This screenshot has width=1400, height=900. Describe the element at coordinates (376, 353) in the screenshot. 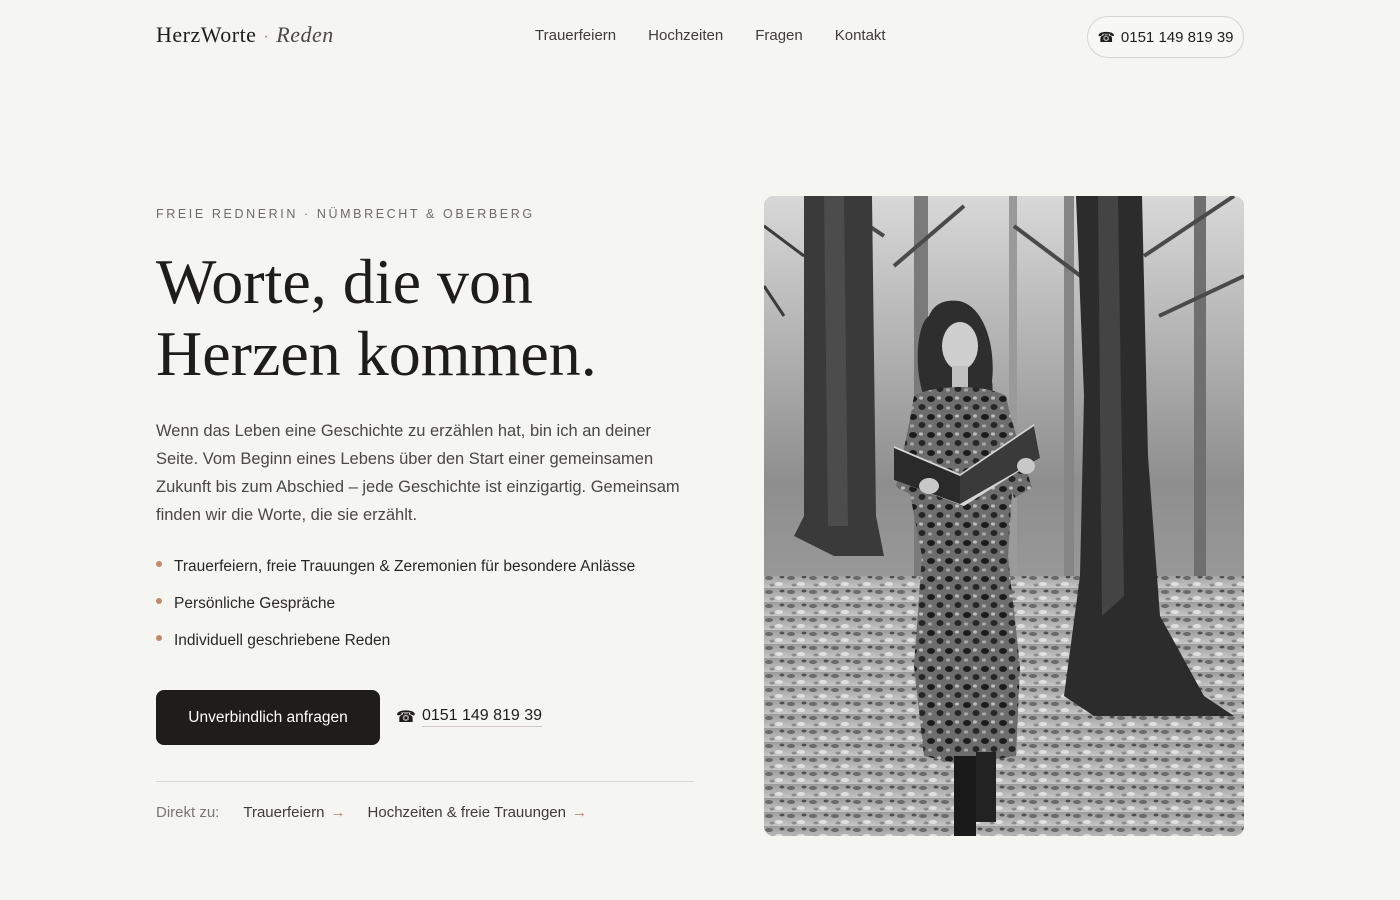

I see `headline-line-2: Herzen kommen.` at that location.